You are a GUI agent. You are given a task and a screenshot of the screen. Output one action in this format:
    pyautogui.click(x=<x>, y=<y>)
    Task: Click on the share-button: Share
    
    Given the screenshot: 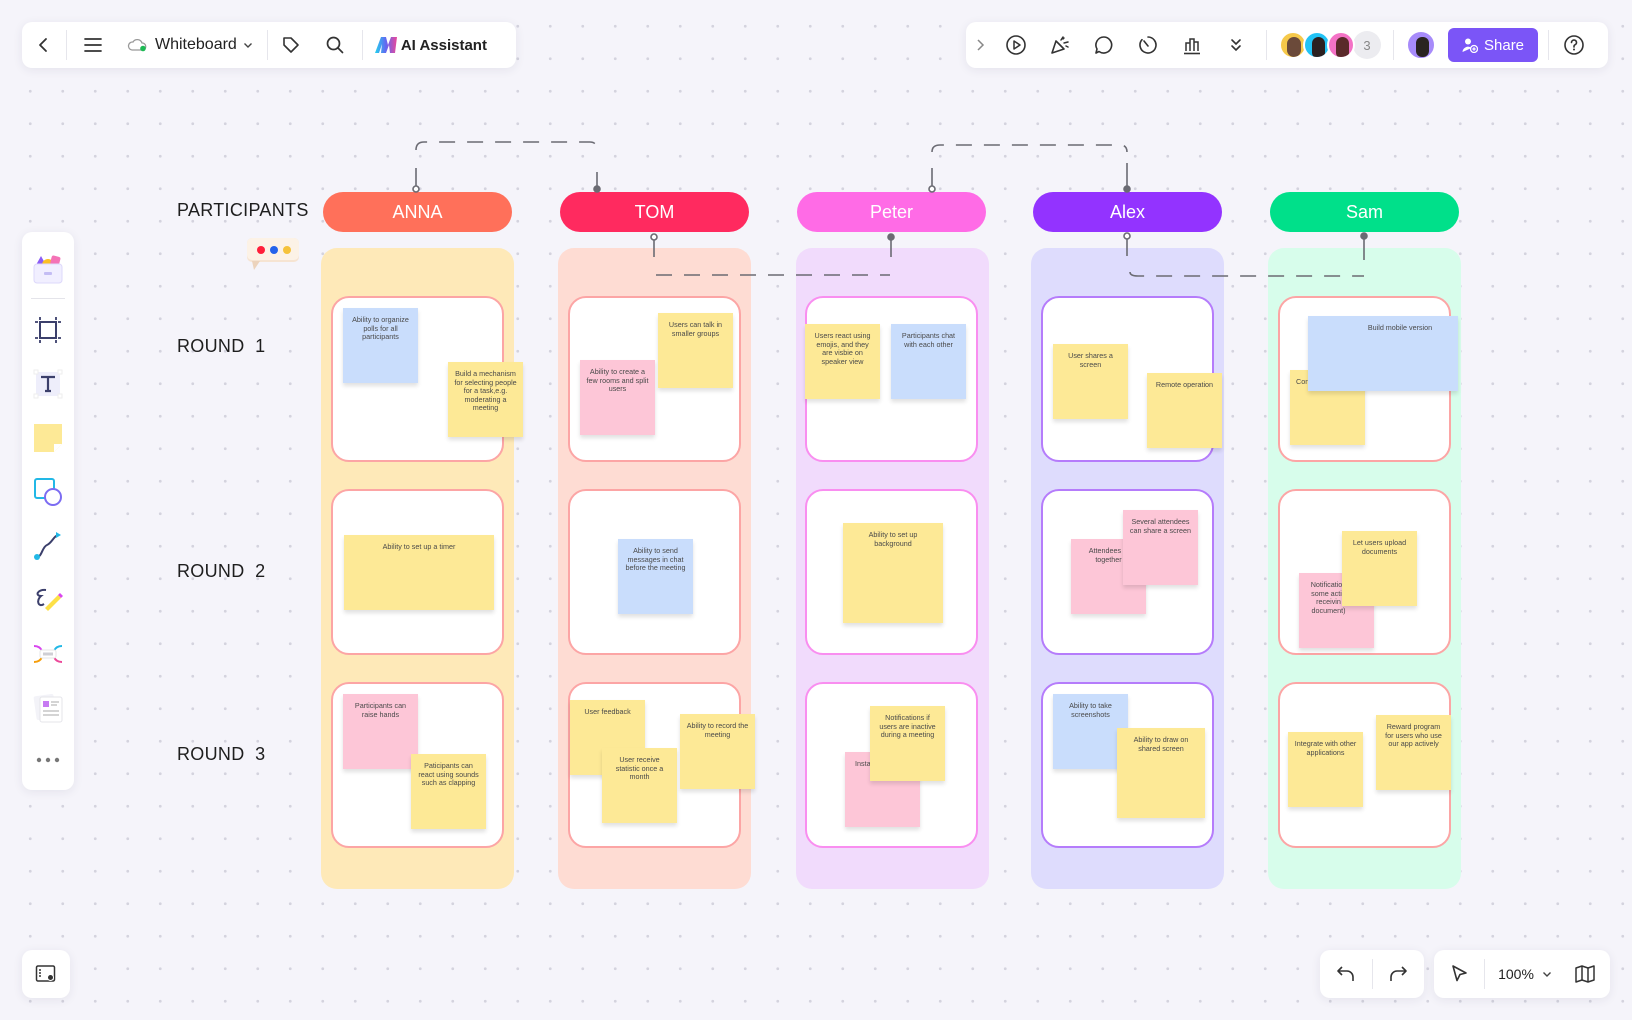 What is the action you would take?
    pyautogui.click(x=1493, y=45)
    